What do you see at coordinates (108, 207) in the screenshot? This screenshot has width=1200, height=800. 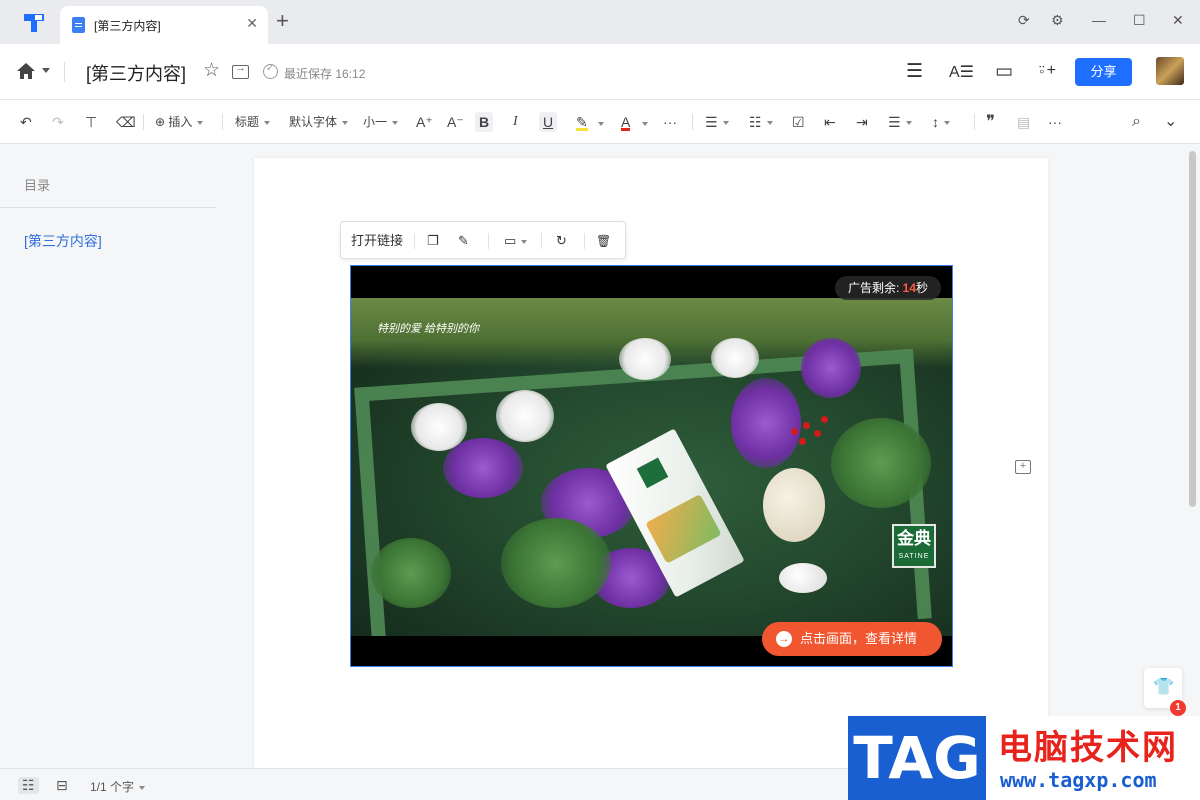 I see `outline-divider` at bounding box center [108, 207].